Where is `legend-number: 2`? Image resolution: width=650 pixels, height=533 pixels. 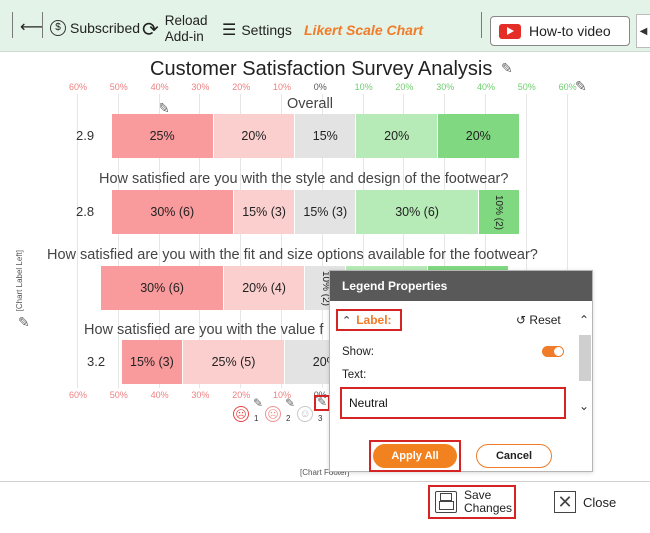
legend-number: 2 is located at coordinates (288, 418).